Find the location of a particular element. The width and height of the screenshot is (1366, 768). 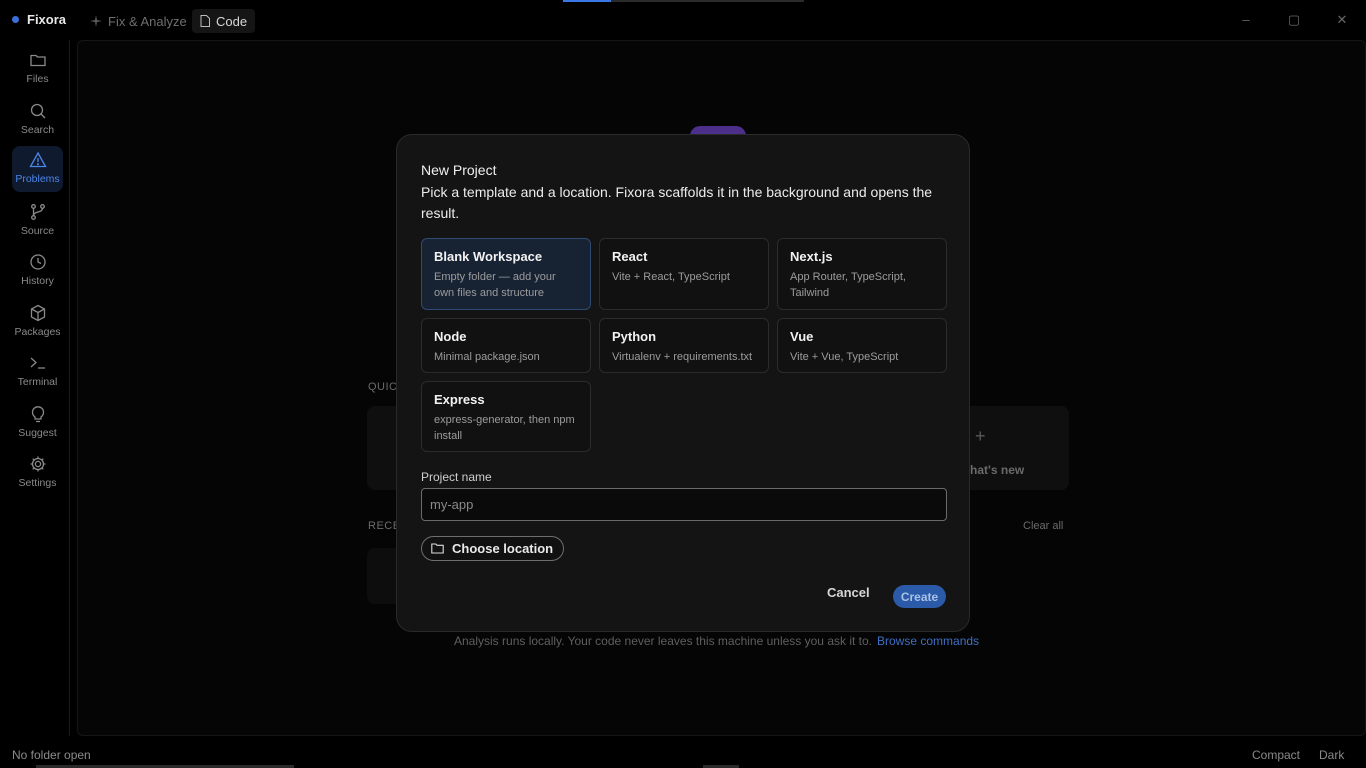

sidebar-item-label: History is located at coordinates (37, 281).